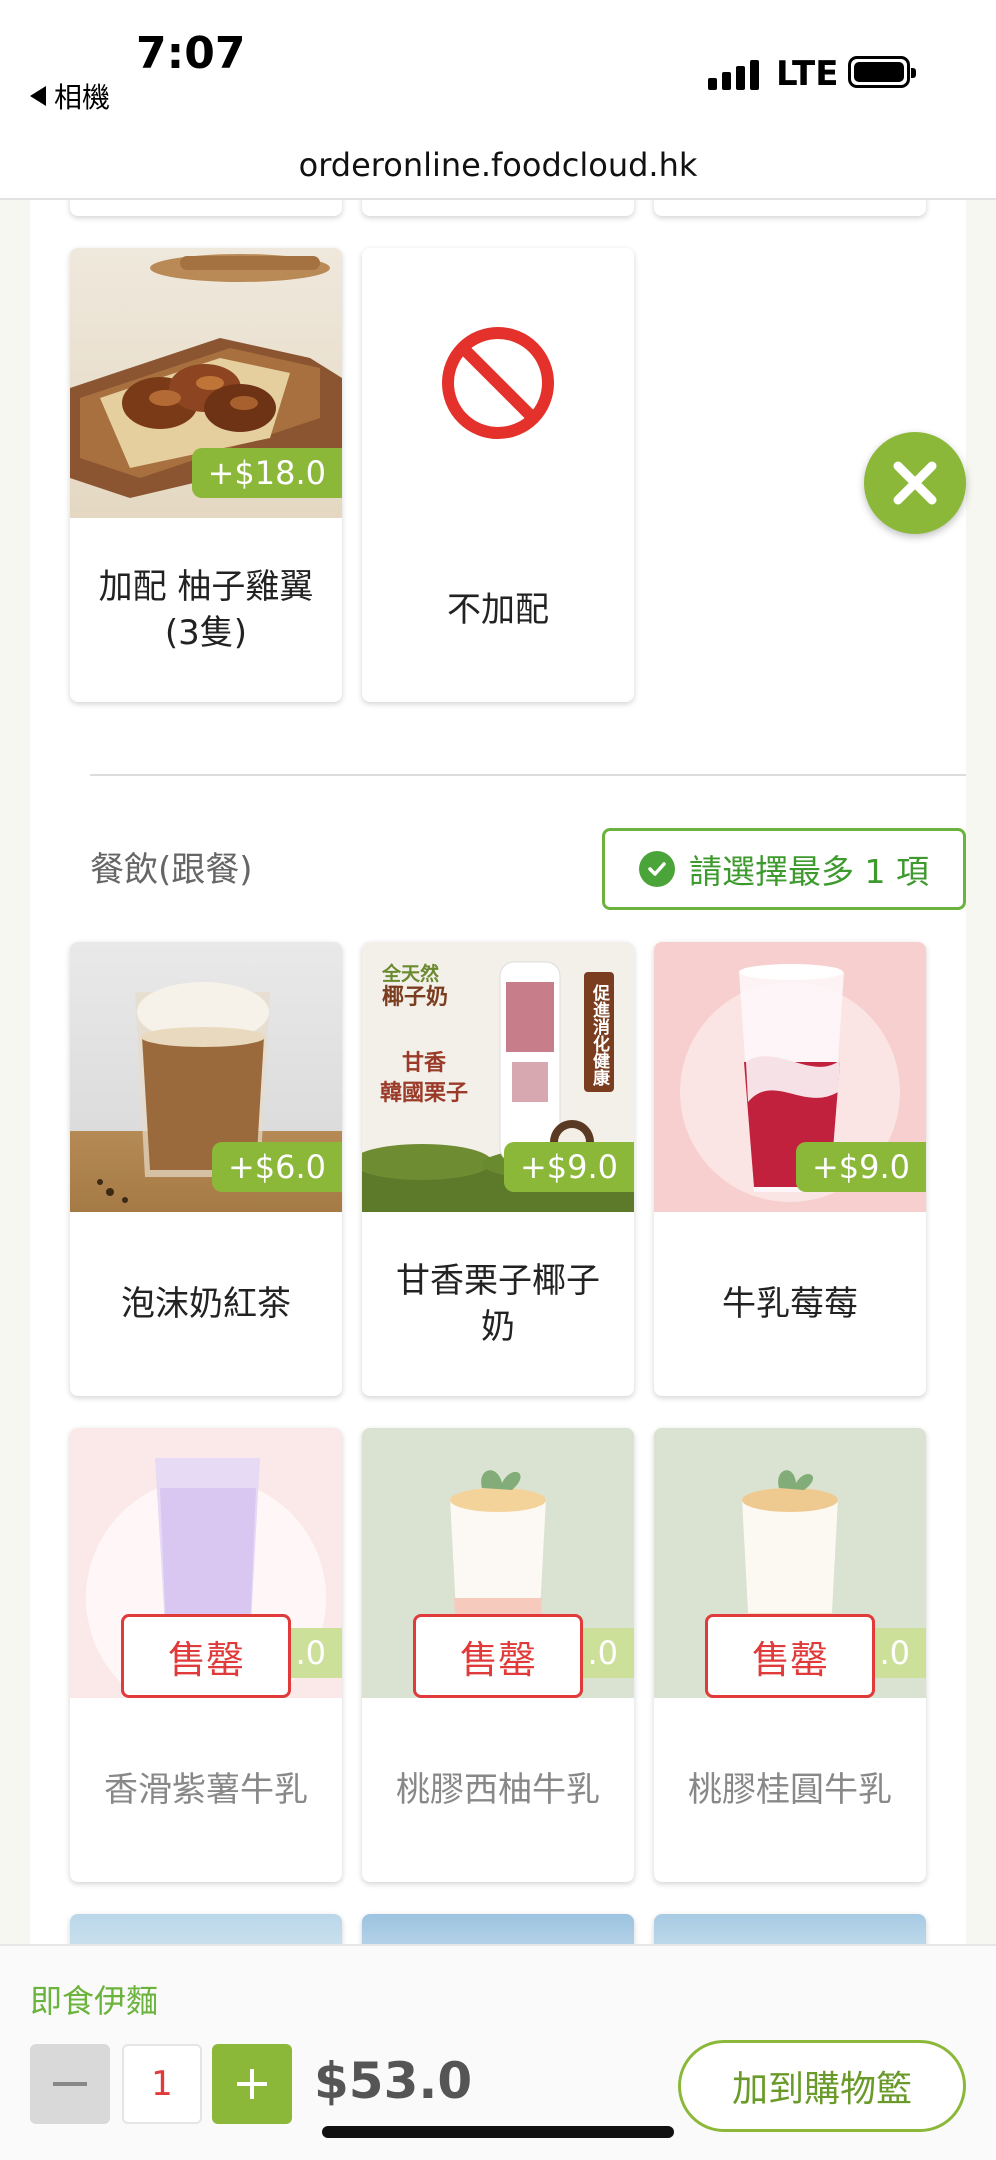 Image resolution: width=996 pixels, height=2160 pixels. I want to click on drink-name: 香滑紫薯牛乳, so click(206, 1790).